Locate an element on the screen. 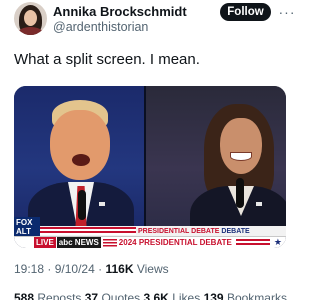  likes-stat: 3.6K Likes is located at coordinates (172, 295).